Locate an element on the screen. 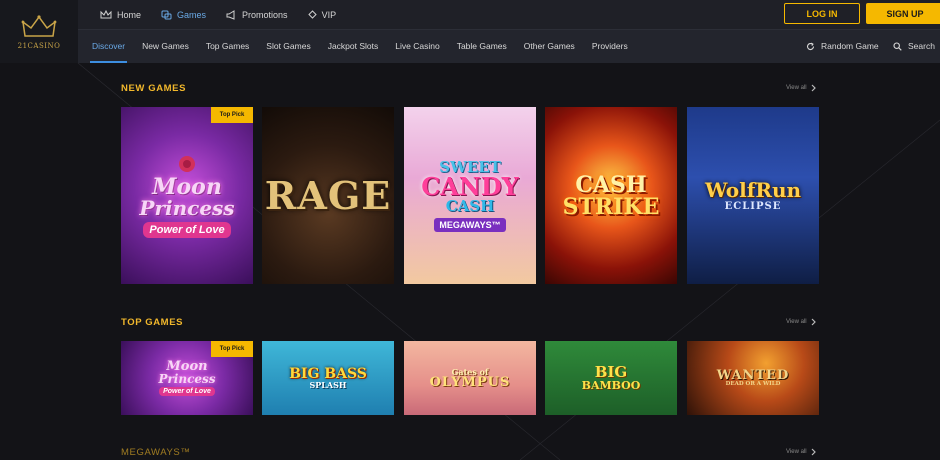 This screenshot has width=940, height=460. section-title-new-games: NEW GAMES is located at coordinates (154, 88).